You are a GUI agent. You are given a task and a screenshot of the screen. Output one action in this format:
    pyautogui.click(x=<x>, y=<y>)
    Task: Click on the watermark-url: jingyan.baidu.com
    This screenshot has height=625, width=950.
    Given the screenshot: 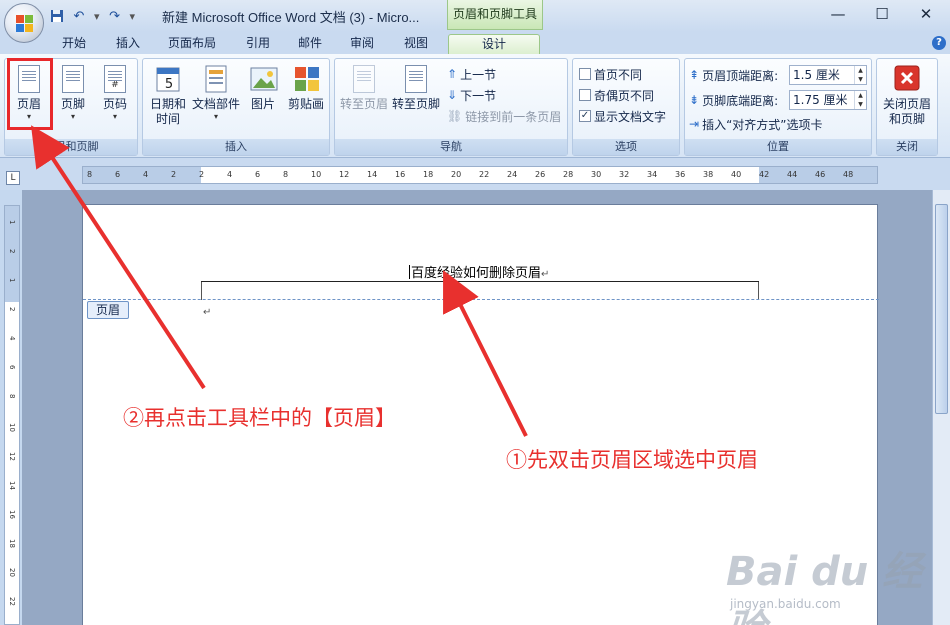 What is the action you would take?
    pyautogui.click(x=785, y=604)
    